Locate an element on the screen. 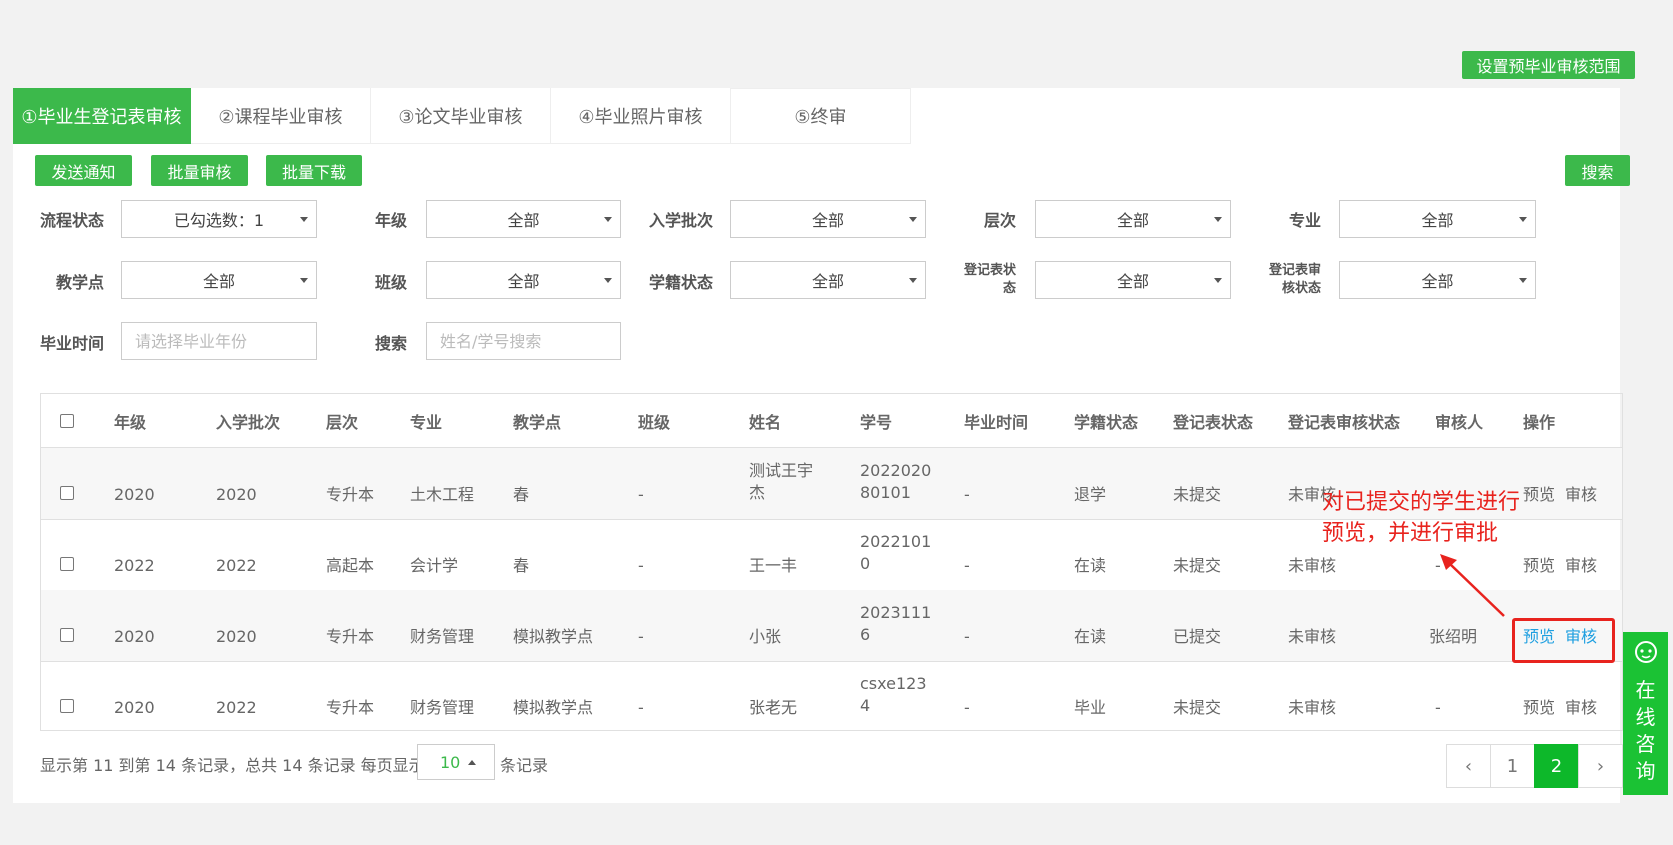 Image resolution: width=1673 pixels, height=845 pixels. cell-major: 土木工程 is located at coordinates (442, 494).